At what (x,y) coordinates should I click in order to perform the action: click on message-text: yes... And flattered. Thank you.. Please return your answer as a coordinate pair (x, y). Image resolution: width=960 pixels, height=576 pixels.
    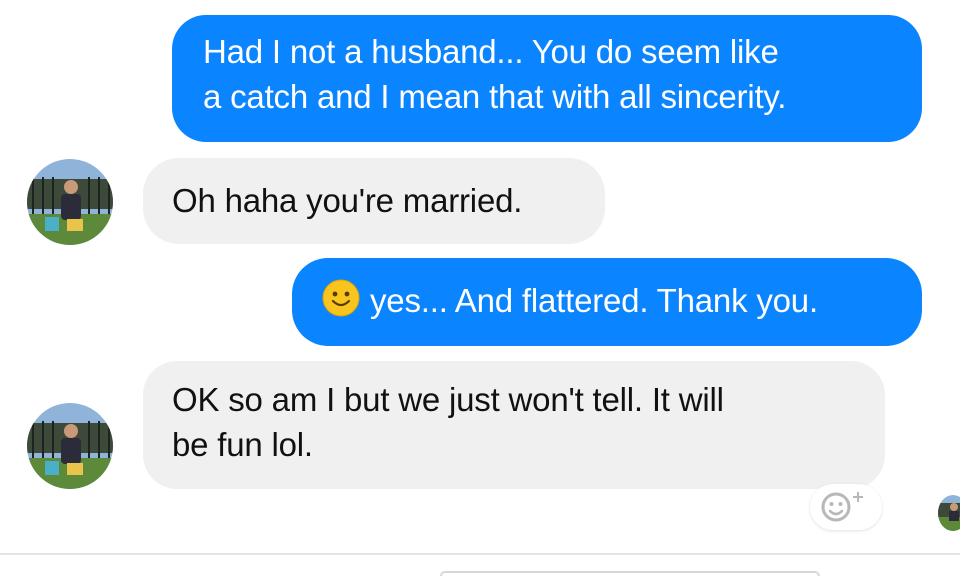
    Looking at the image, I should click on (594, 300).